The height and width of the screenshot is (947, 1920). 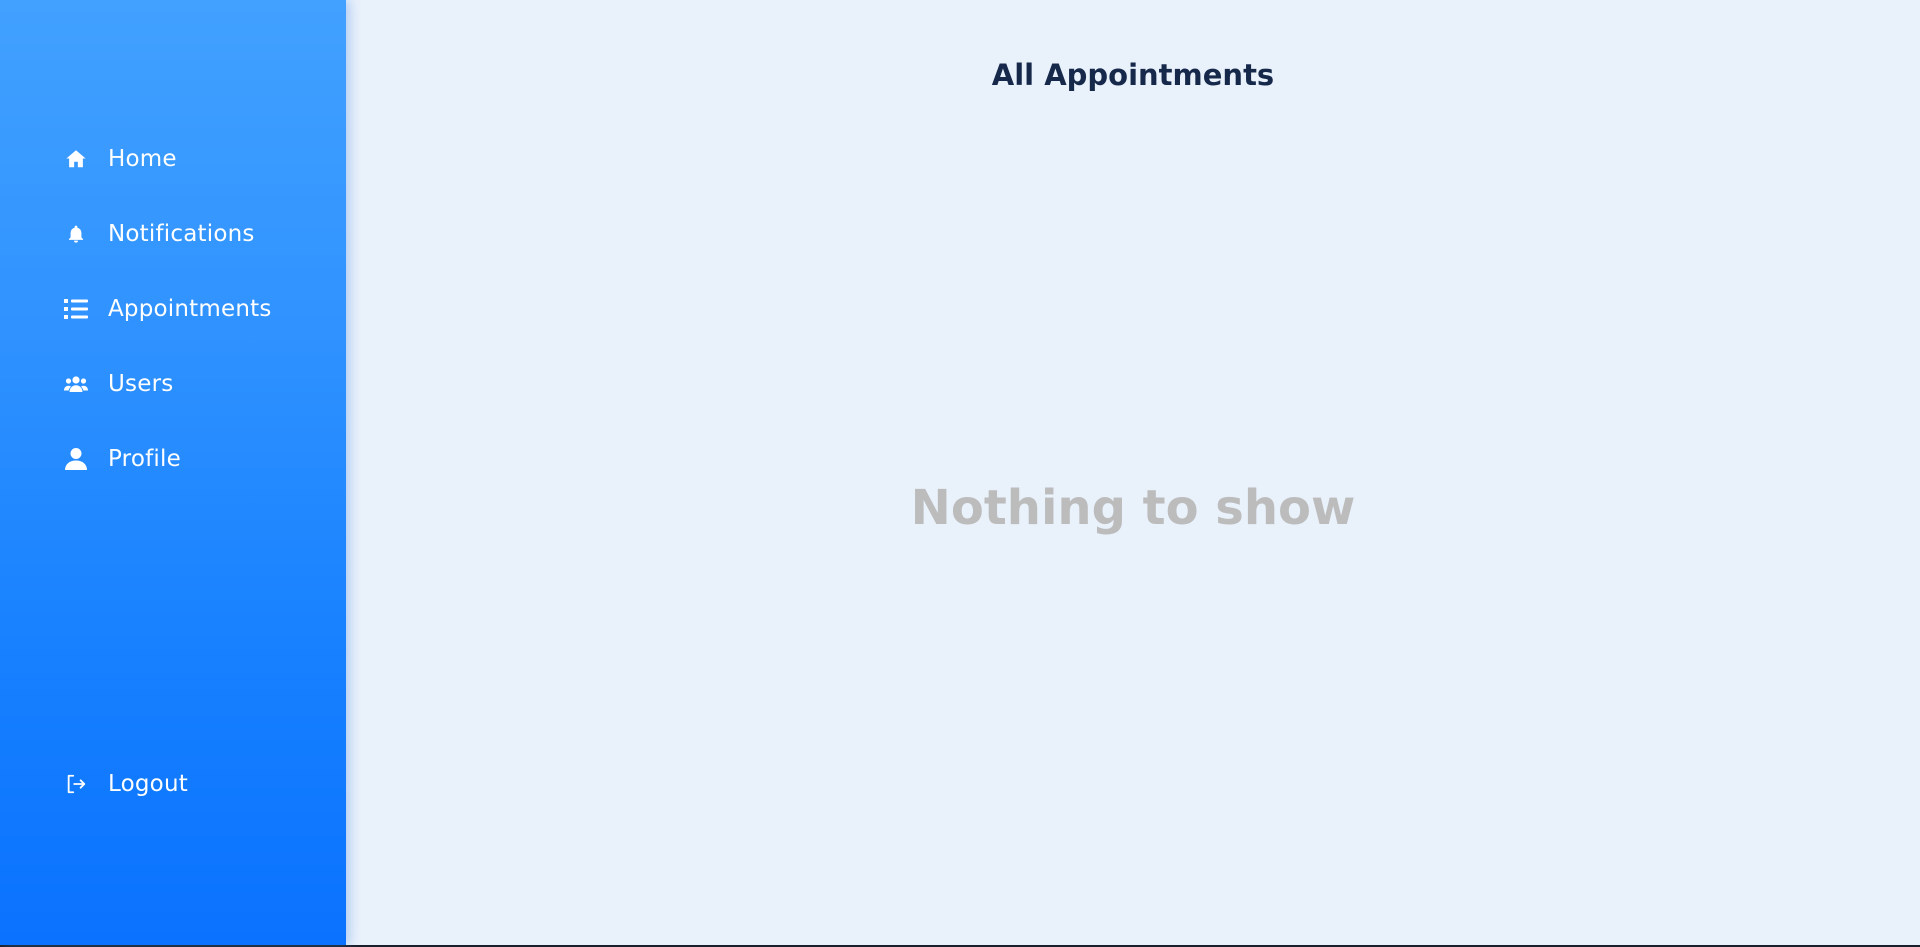 What do you see at coordinates (76, 234) in the screenshot?
I see `bell-icon` at bounding box center [76, 234].